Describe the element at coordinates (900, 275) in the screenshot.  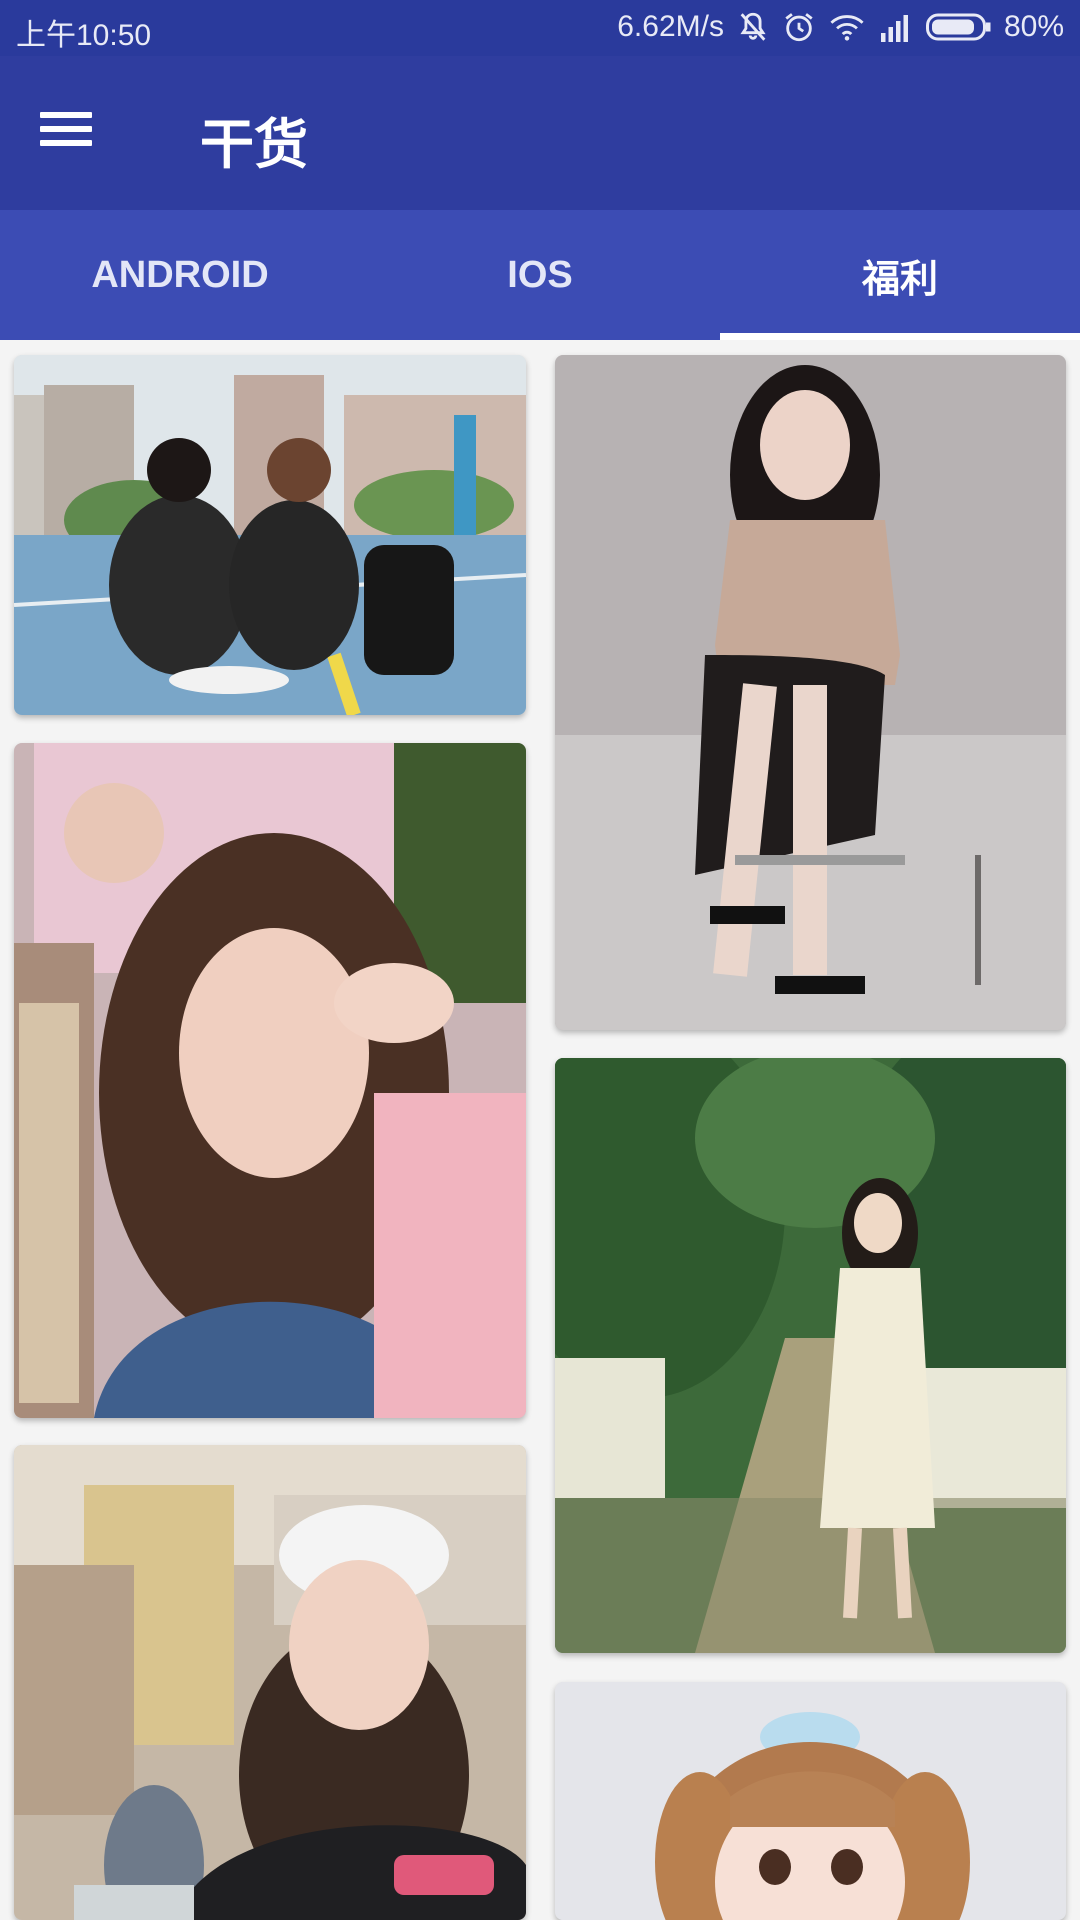
I see `tab-welfare: 福利` at that location.